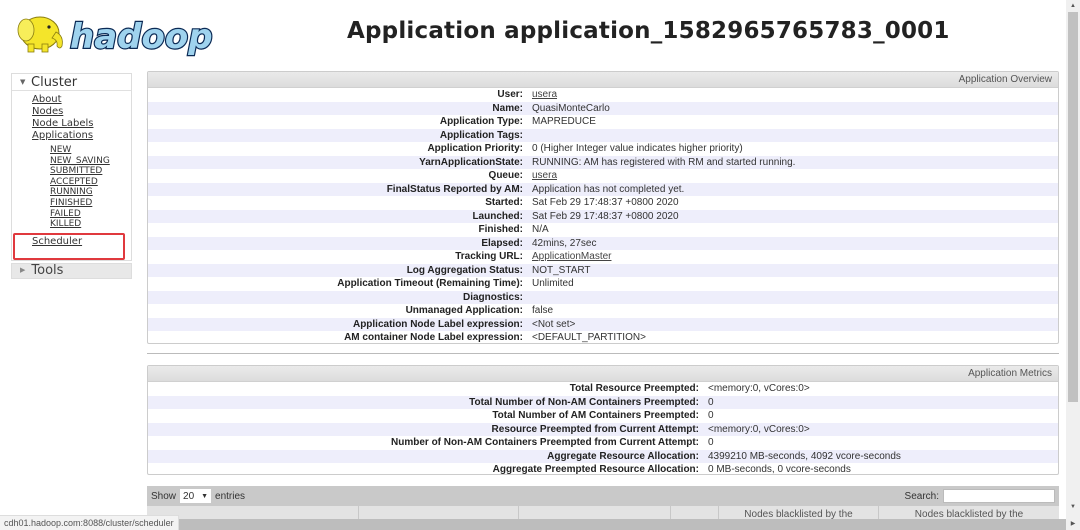 This screenshot has height=530, width=1080. I want to click on nav-state-submitted: SUBMITTED, so click(90, 171).